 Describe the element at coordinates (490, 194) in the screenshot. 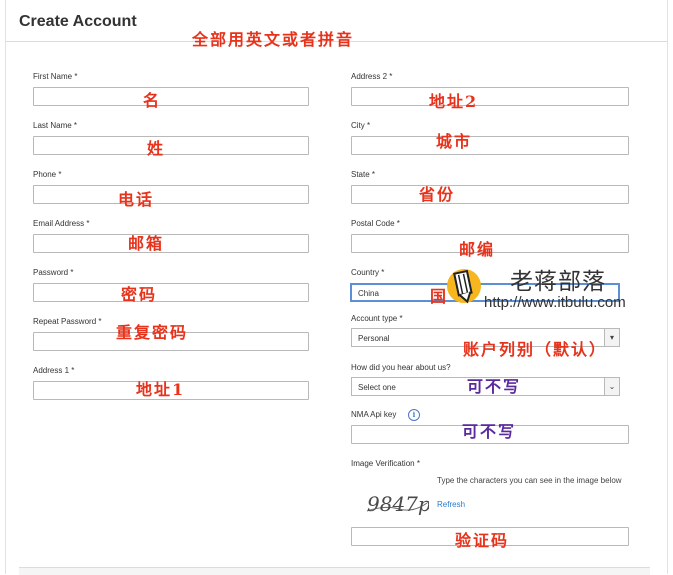

I see `state-input` at that location.